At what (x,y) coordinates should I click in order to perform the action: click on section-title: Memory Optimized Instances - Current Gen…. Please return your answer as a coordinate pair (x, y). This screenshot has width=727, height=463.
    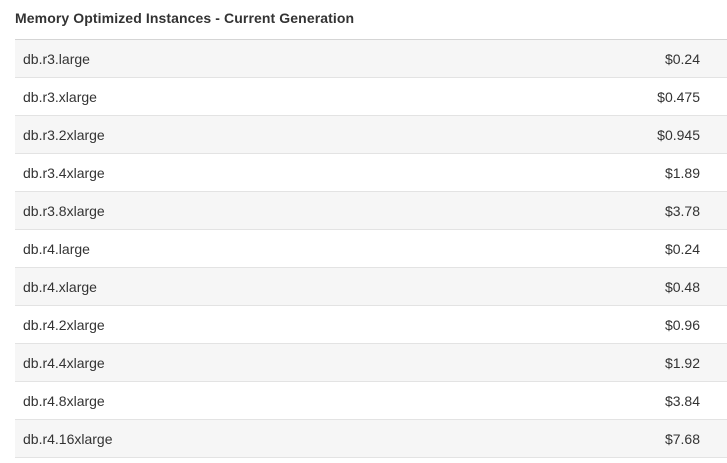
    Looking at the image, I should click on (185, 18).